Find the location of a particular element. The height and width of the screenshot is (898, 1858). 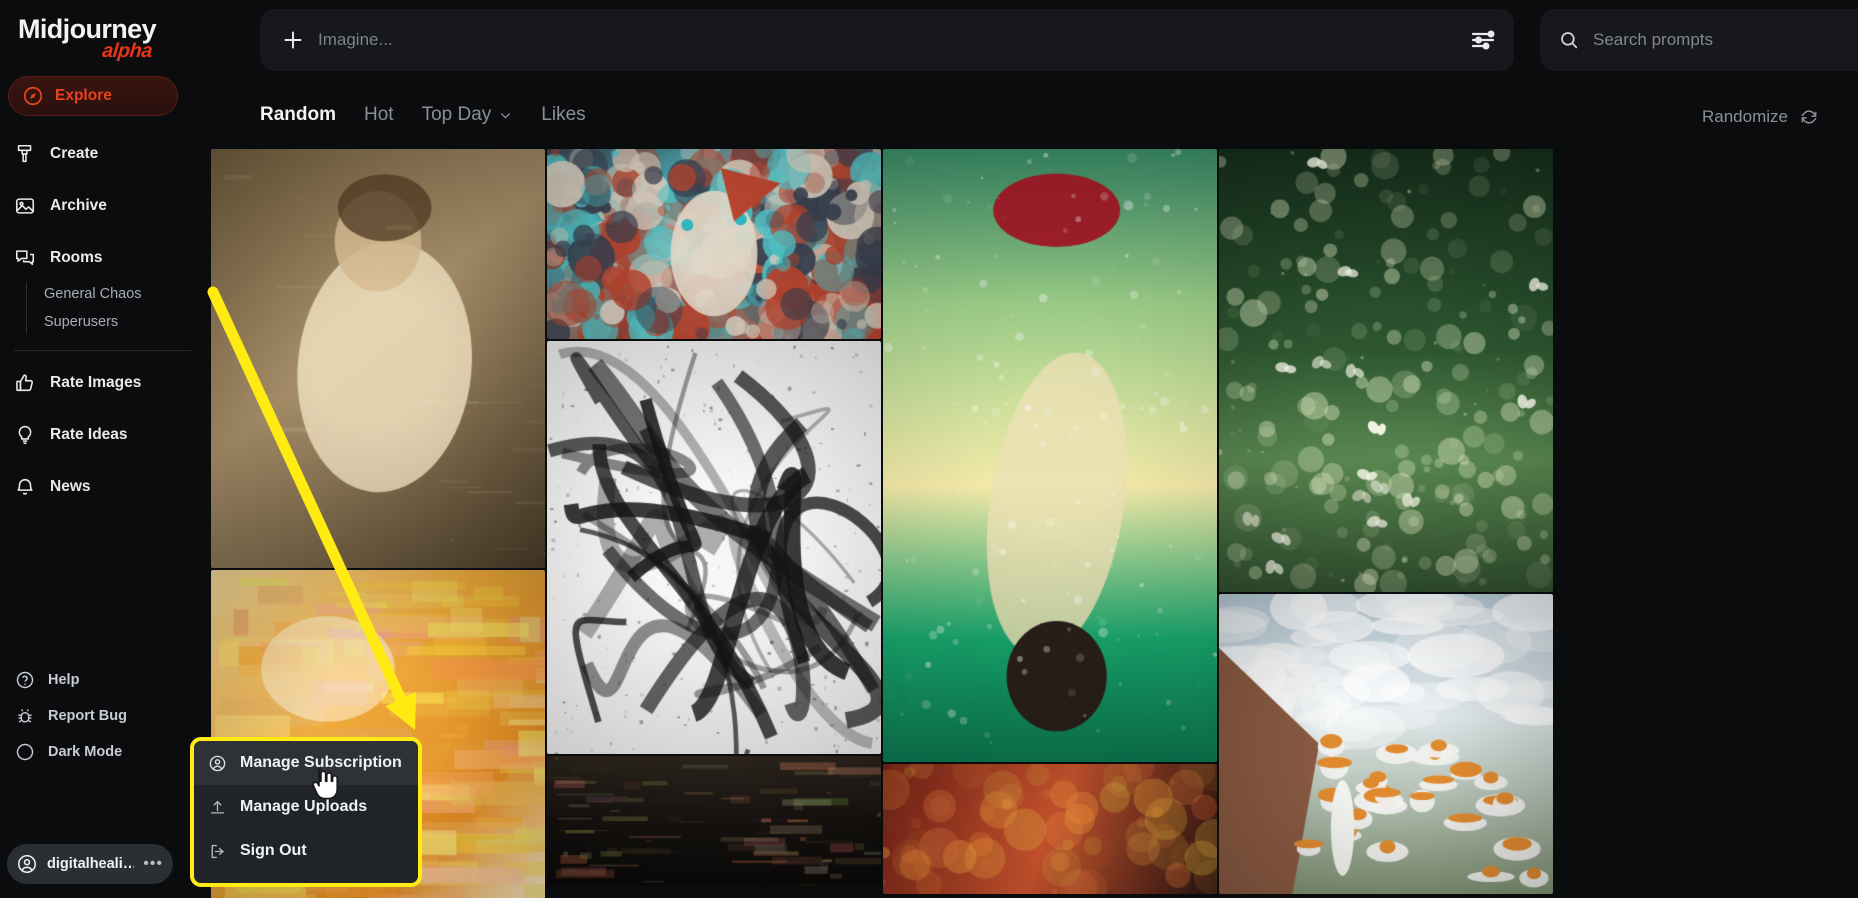

explore-button: Explore is located at coordinates (93, 96).